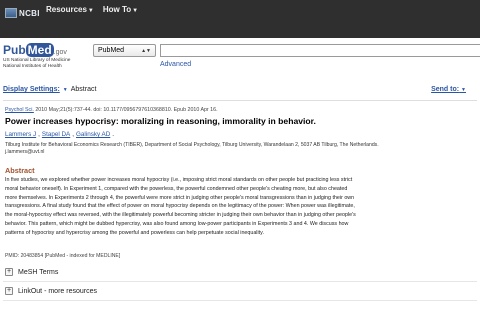  I want to click on ncbi-logo: NCBI, so click(22, 13).